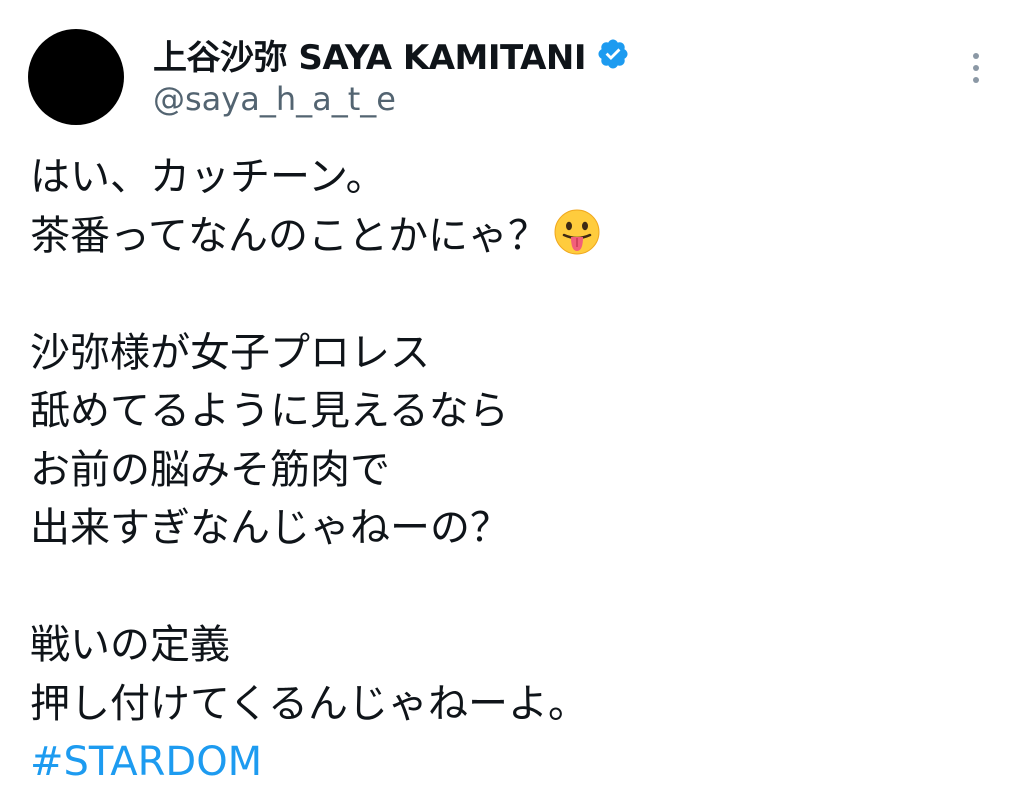 Image resolution: width=1024 pixels, height=799 pixels. Describe the element at coordinates (510, 762) in the screenshot. I see `hashtag-line: #STARDOM` at that location.